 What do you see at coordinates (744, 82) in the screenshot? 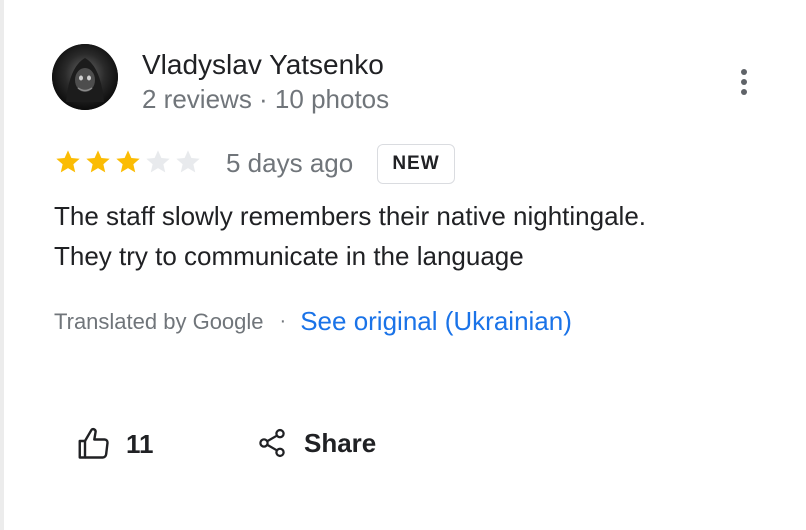
I see `more-options-button` at bounding box center [744, 82].